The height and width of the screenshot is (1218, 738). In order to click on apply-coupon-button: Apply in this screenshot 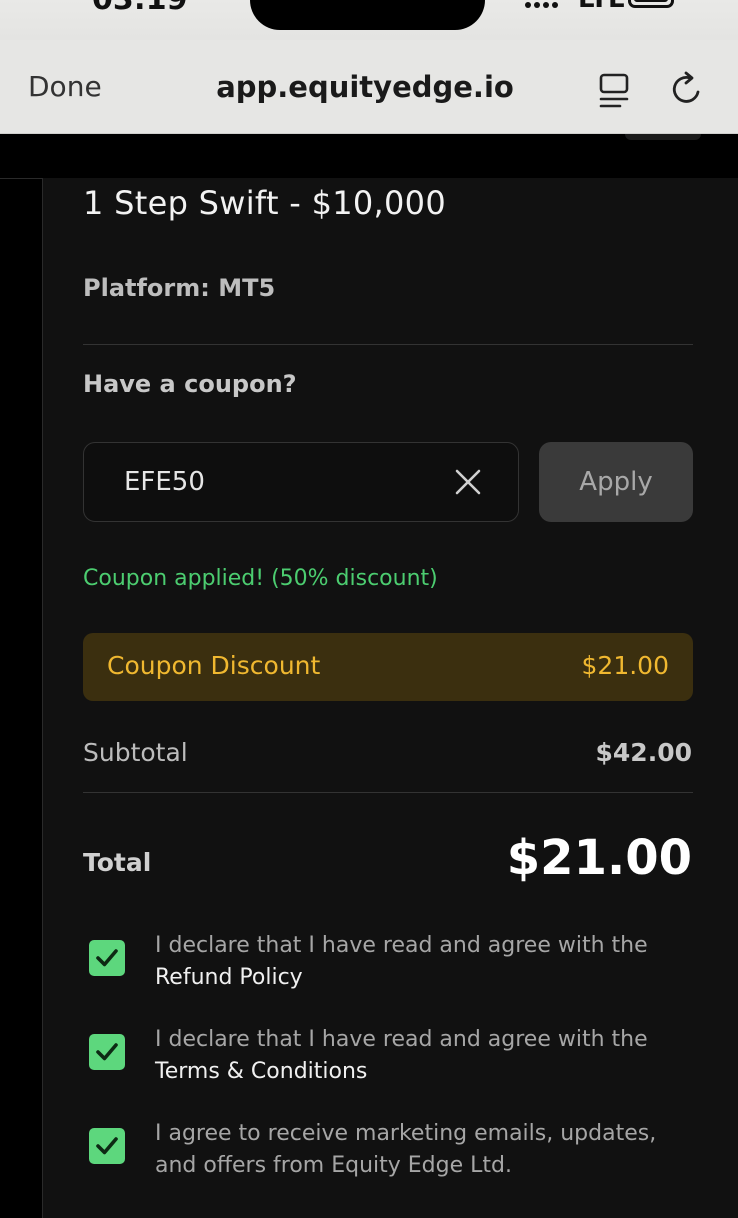, I will do `click(616, 482)`.